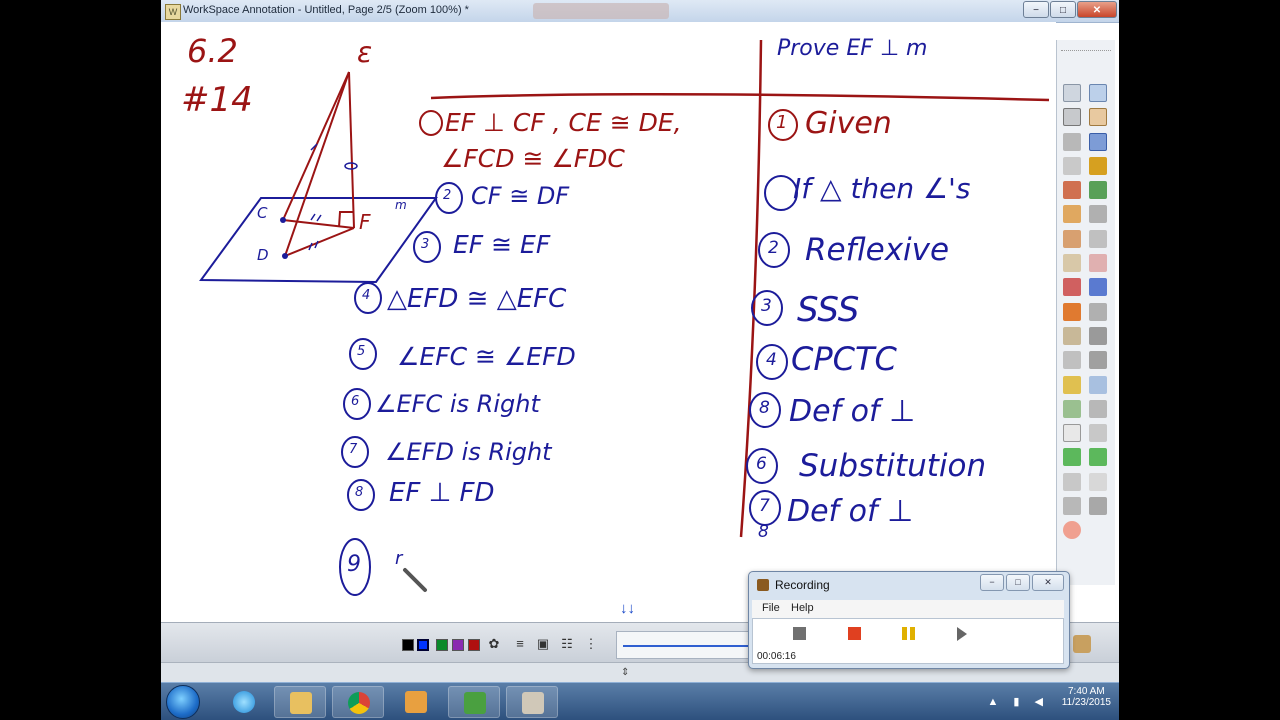  Describe the element at coordinates (1082, 644) in the screenshot. I see `users-icon` at that location.